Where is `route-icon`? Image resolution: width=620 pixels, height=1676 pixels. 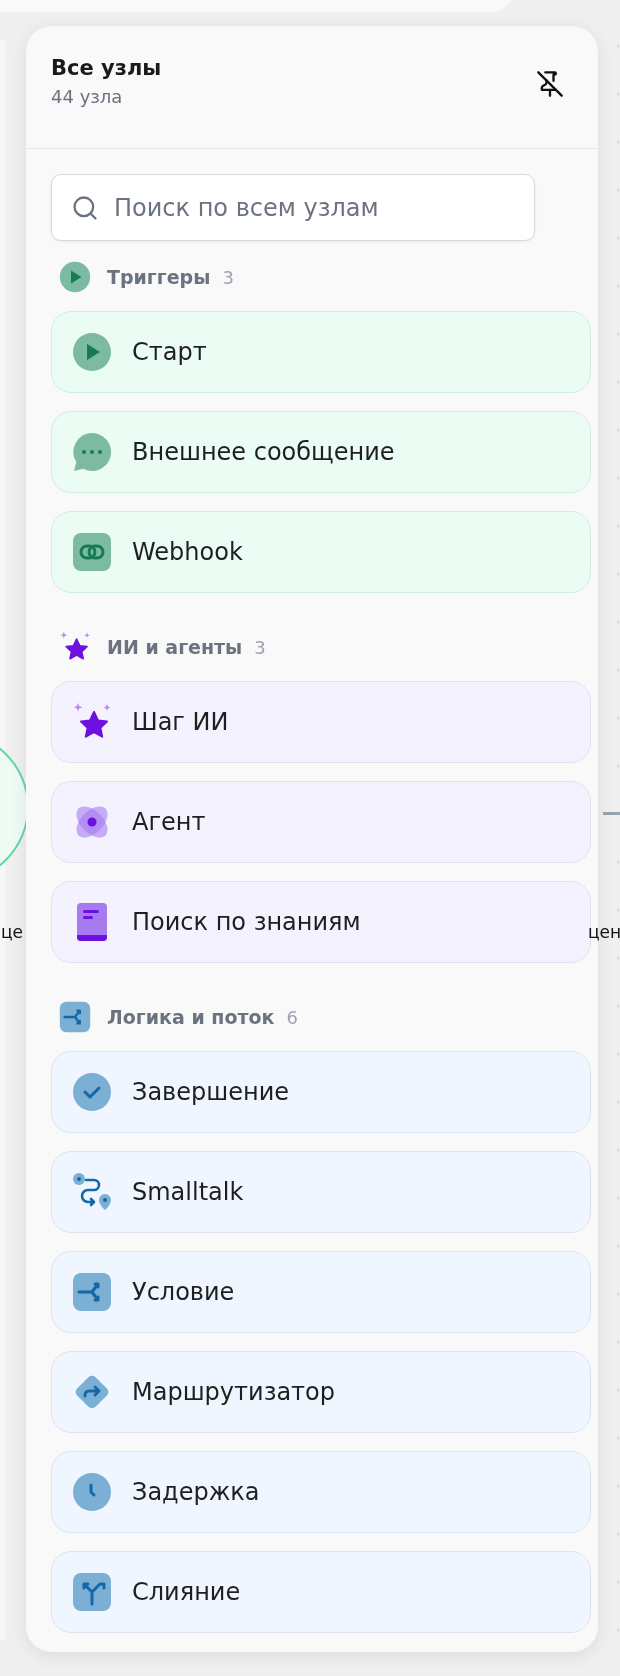 route-icon is located at coordinates (92, 1192).